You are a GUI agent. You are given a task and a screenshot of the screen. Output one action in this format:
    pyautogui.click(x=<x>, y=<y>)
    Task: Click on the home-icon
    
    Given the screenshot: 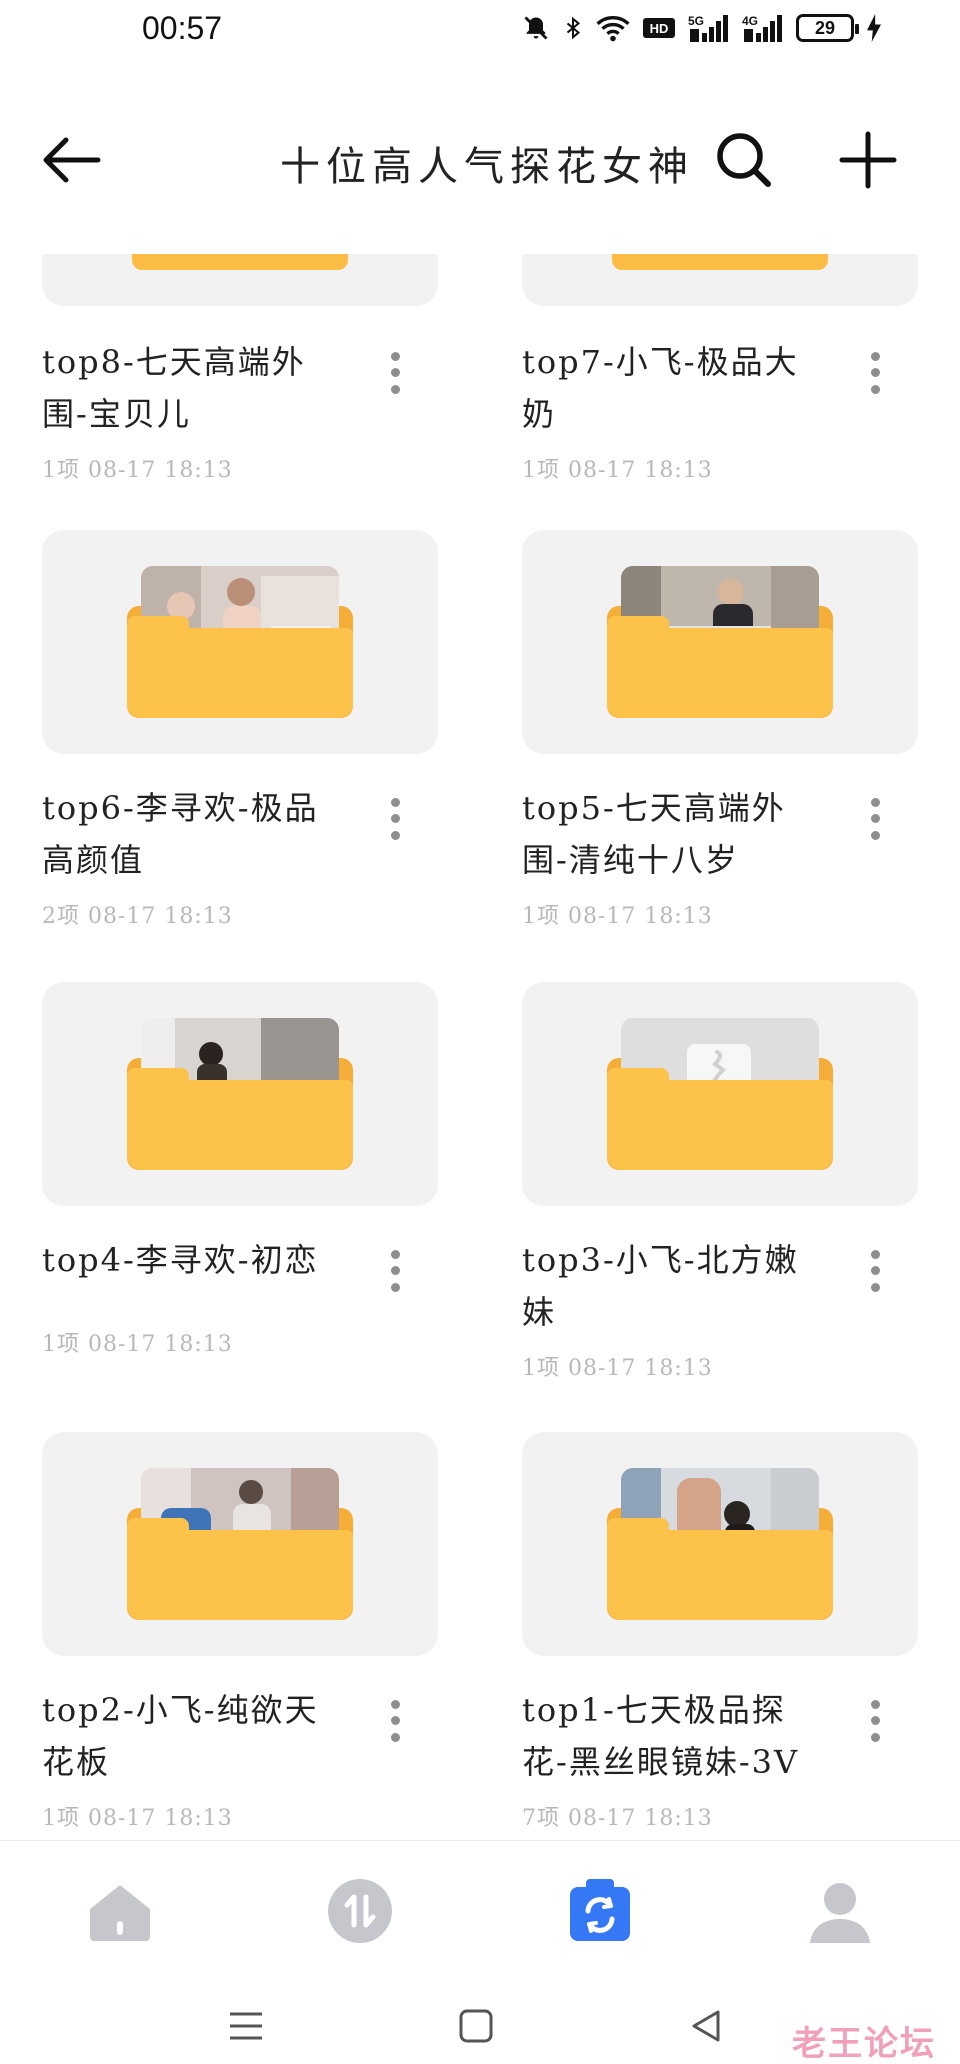 What is the action you would take?
    pyautogui.click(x=120, y=1913)
    